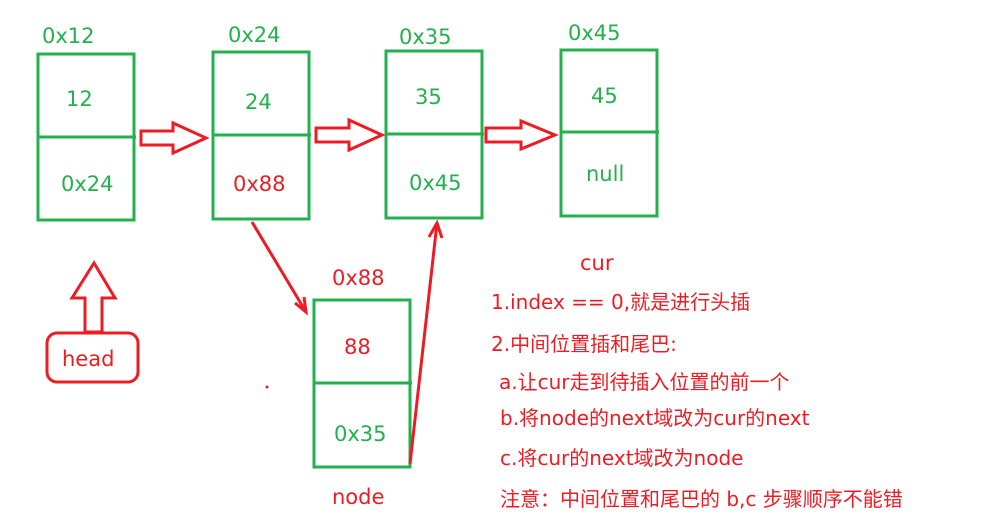 The width and height of the screenshot is (991, 529). Describe the element at coordinates (621, 302) in the screenshot. I see `note-1: 1.index == 0,就是进行头插` at that location.